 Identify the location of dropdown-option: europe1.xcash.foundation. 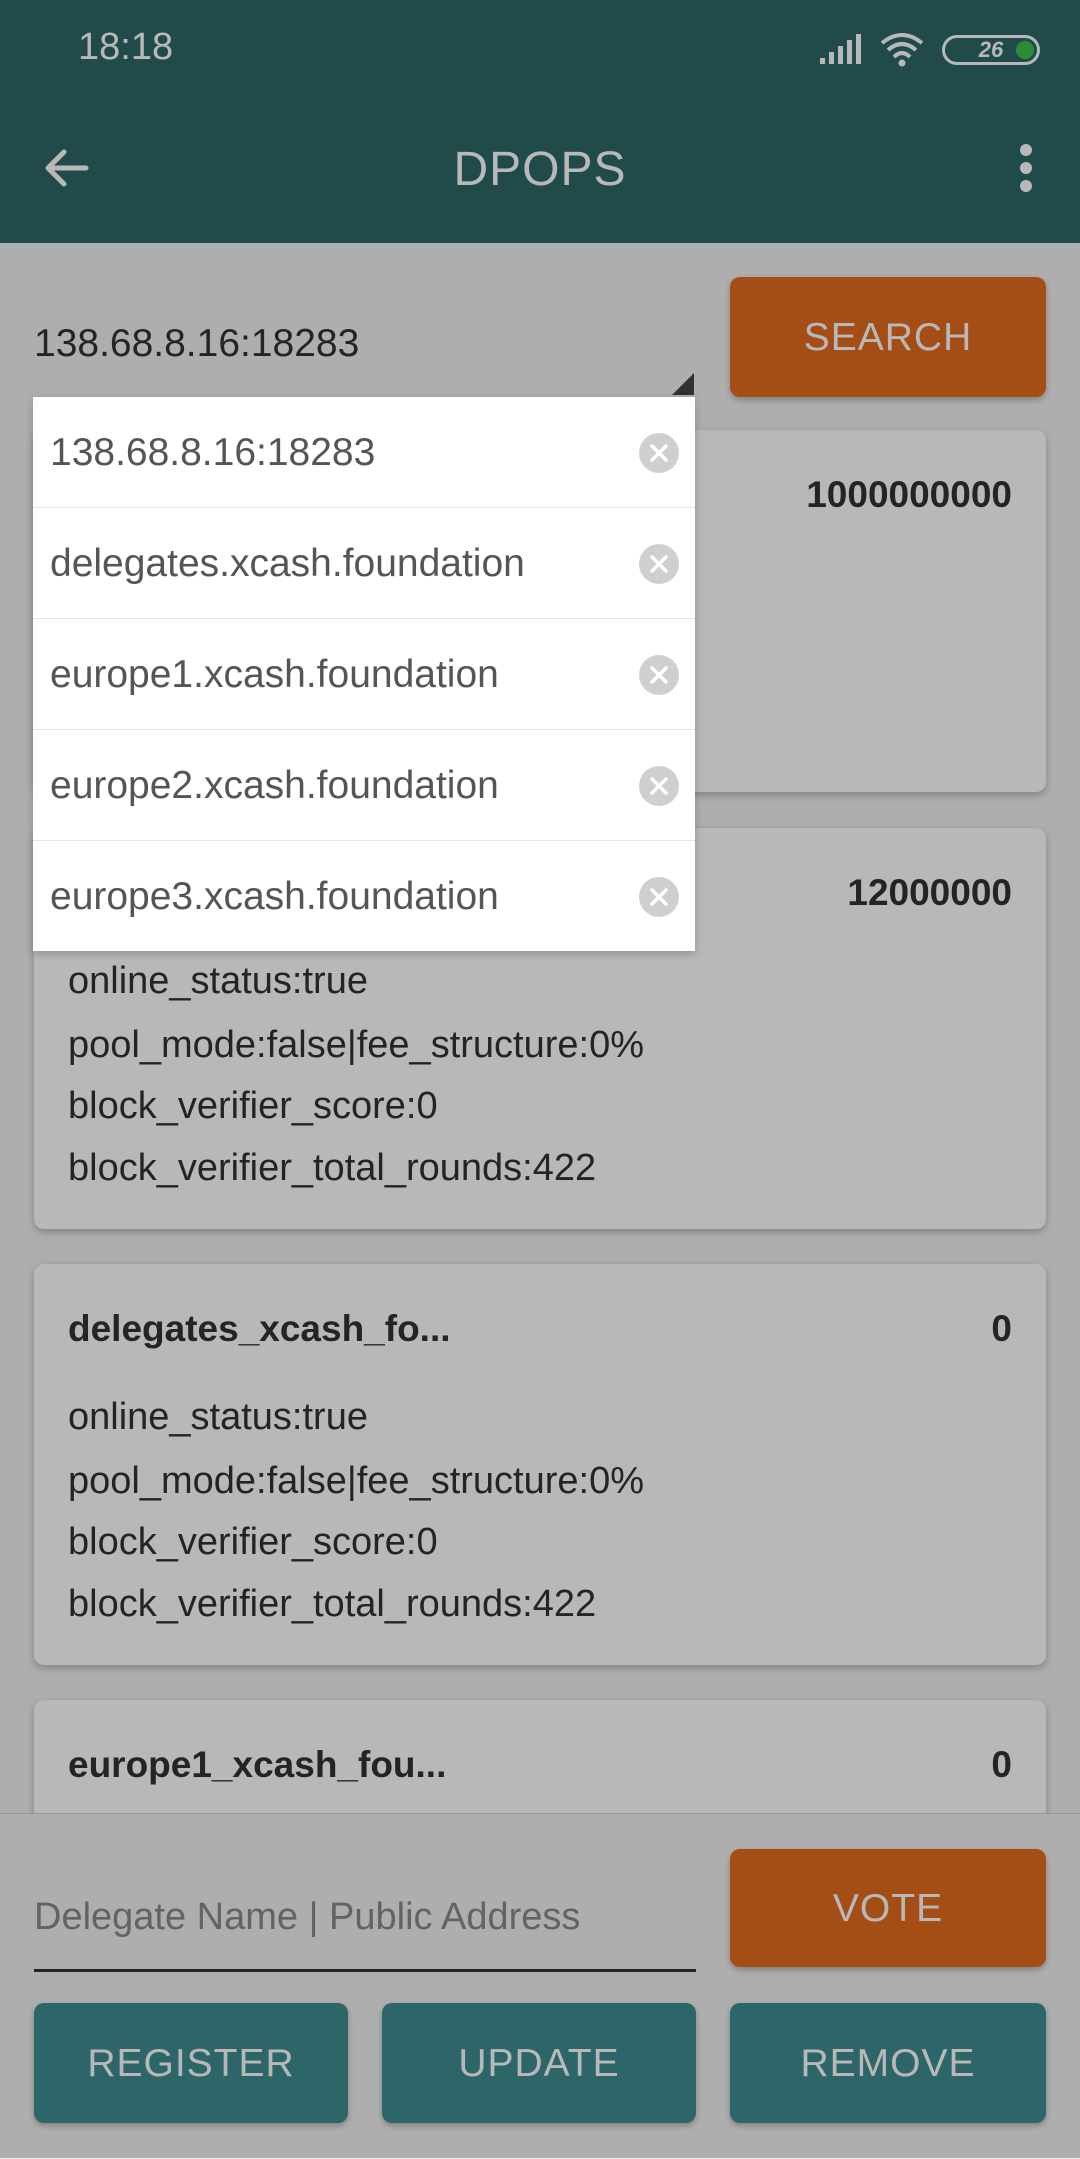
(364, 674).